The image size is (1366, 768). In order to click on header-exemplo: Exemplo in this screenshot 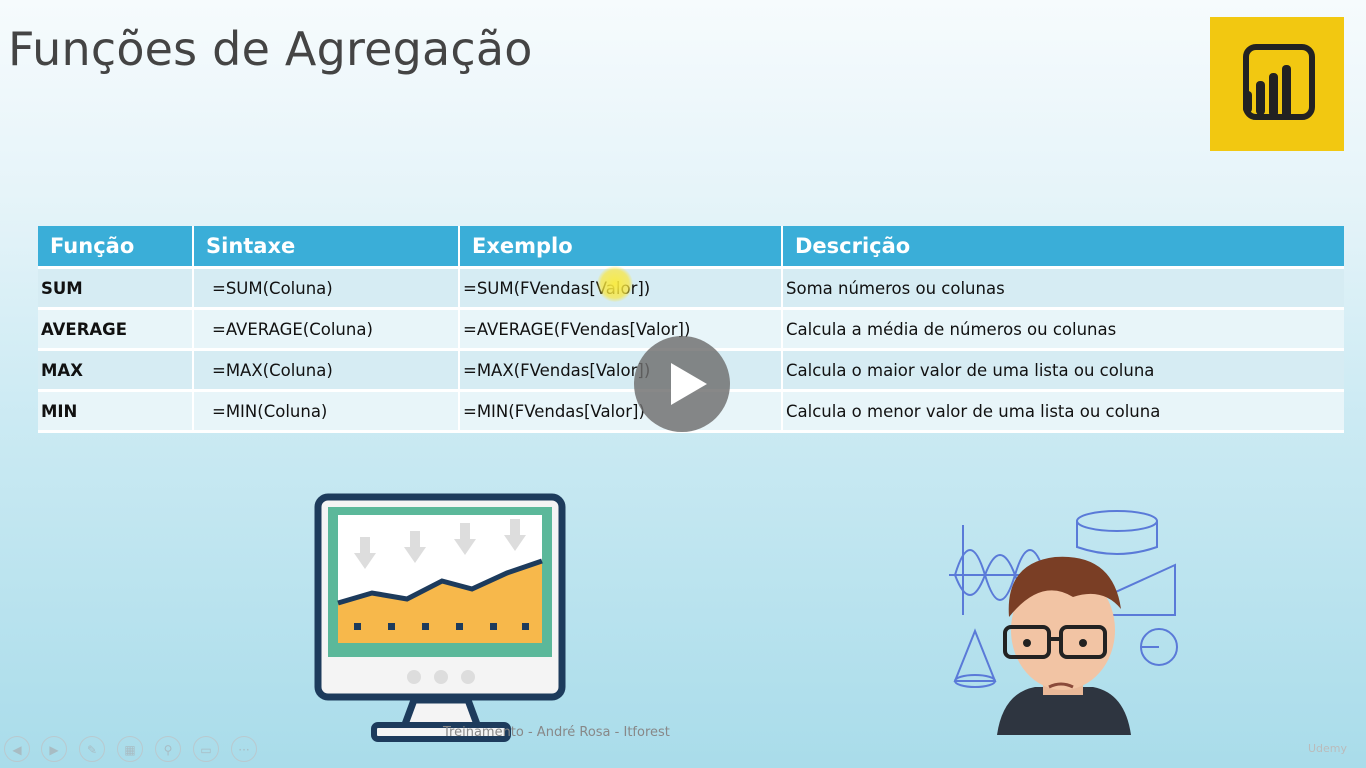, I will do `click(621, 247)`.